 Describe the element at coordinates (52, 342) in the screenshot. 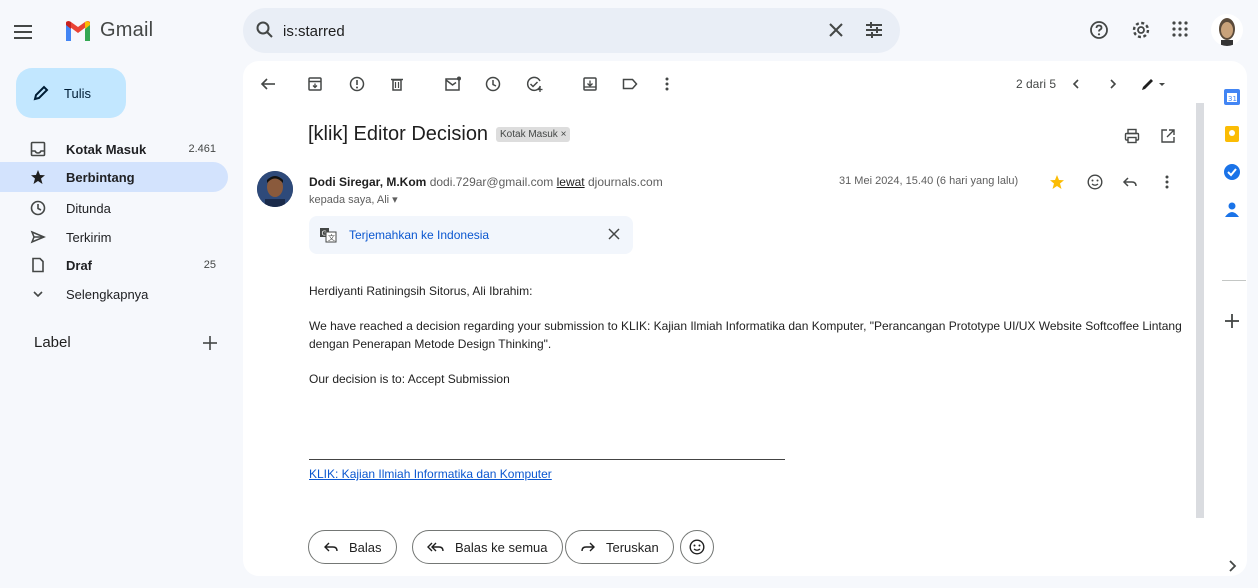

I see `labels-header: Label` at that location.